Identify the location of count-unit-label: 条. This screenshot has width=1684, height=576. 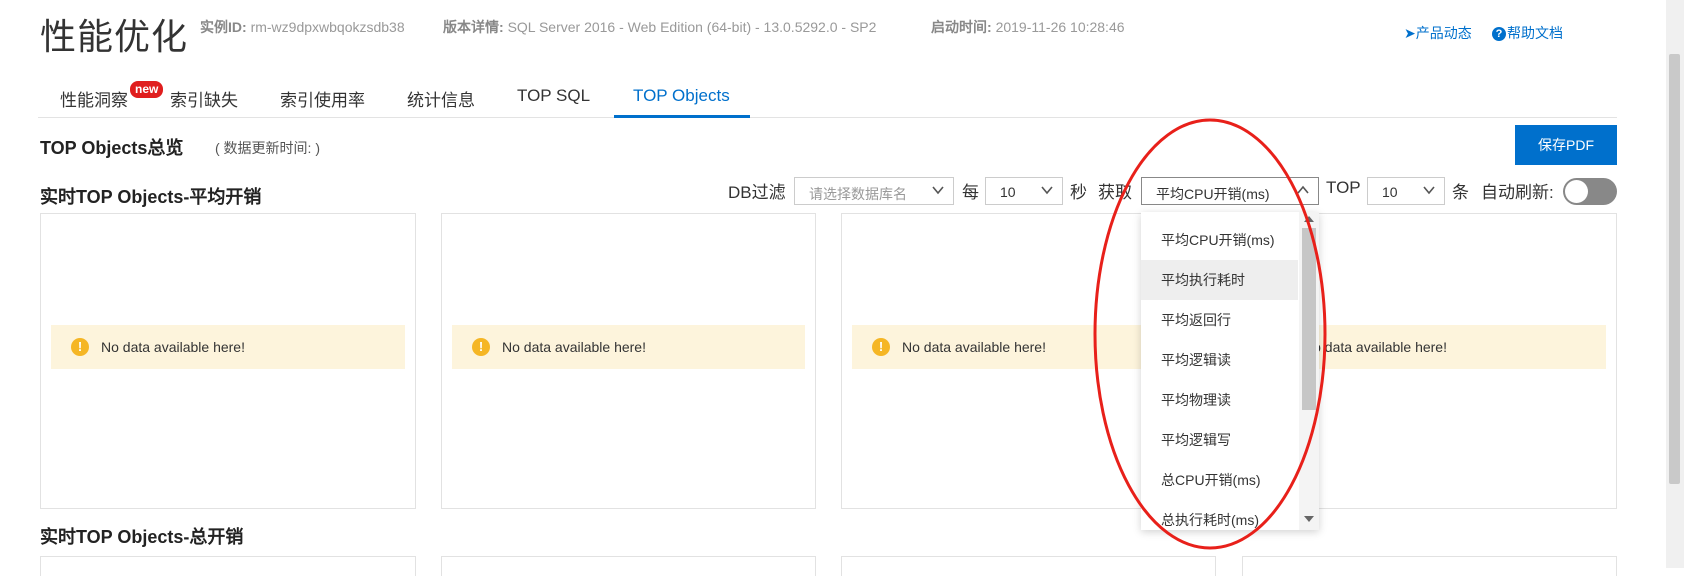
(1460, 192).